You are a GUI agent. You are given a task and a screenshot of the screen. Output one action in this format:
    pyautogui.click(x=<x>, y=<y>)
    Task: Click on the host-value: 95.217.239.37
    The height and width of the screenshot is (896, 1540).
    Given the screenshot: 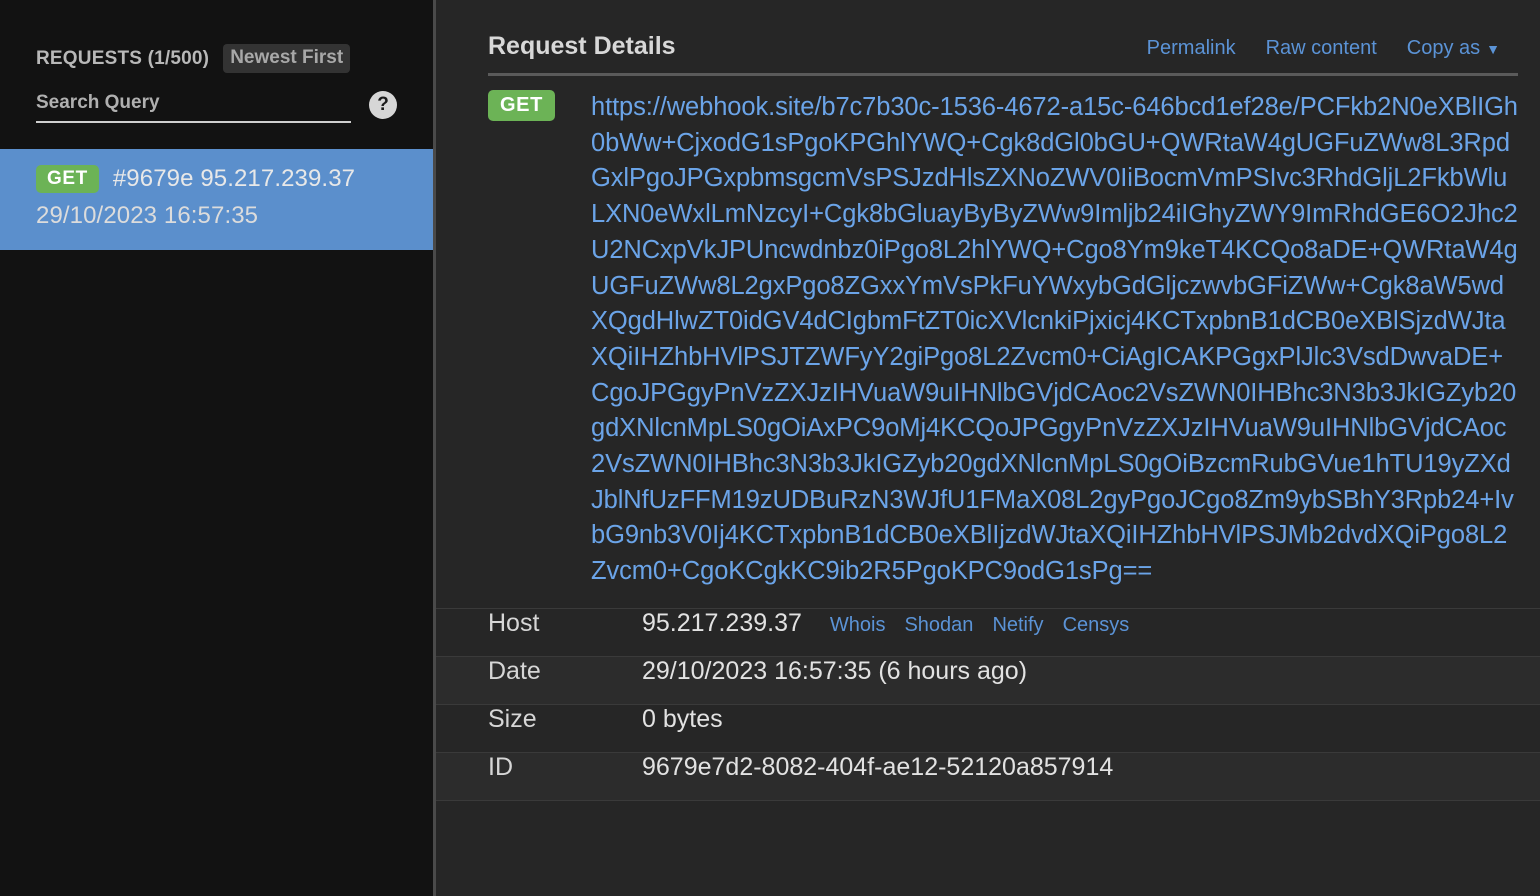 What is the action you would take?
    pyautogui.click(x=722, y=622)
    